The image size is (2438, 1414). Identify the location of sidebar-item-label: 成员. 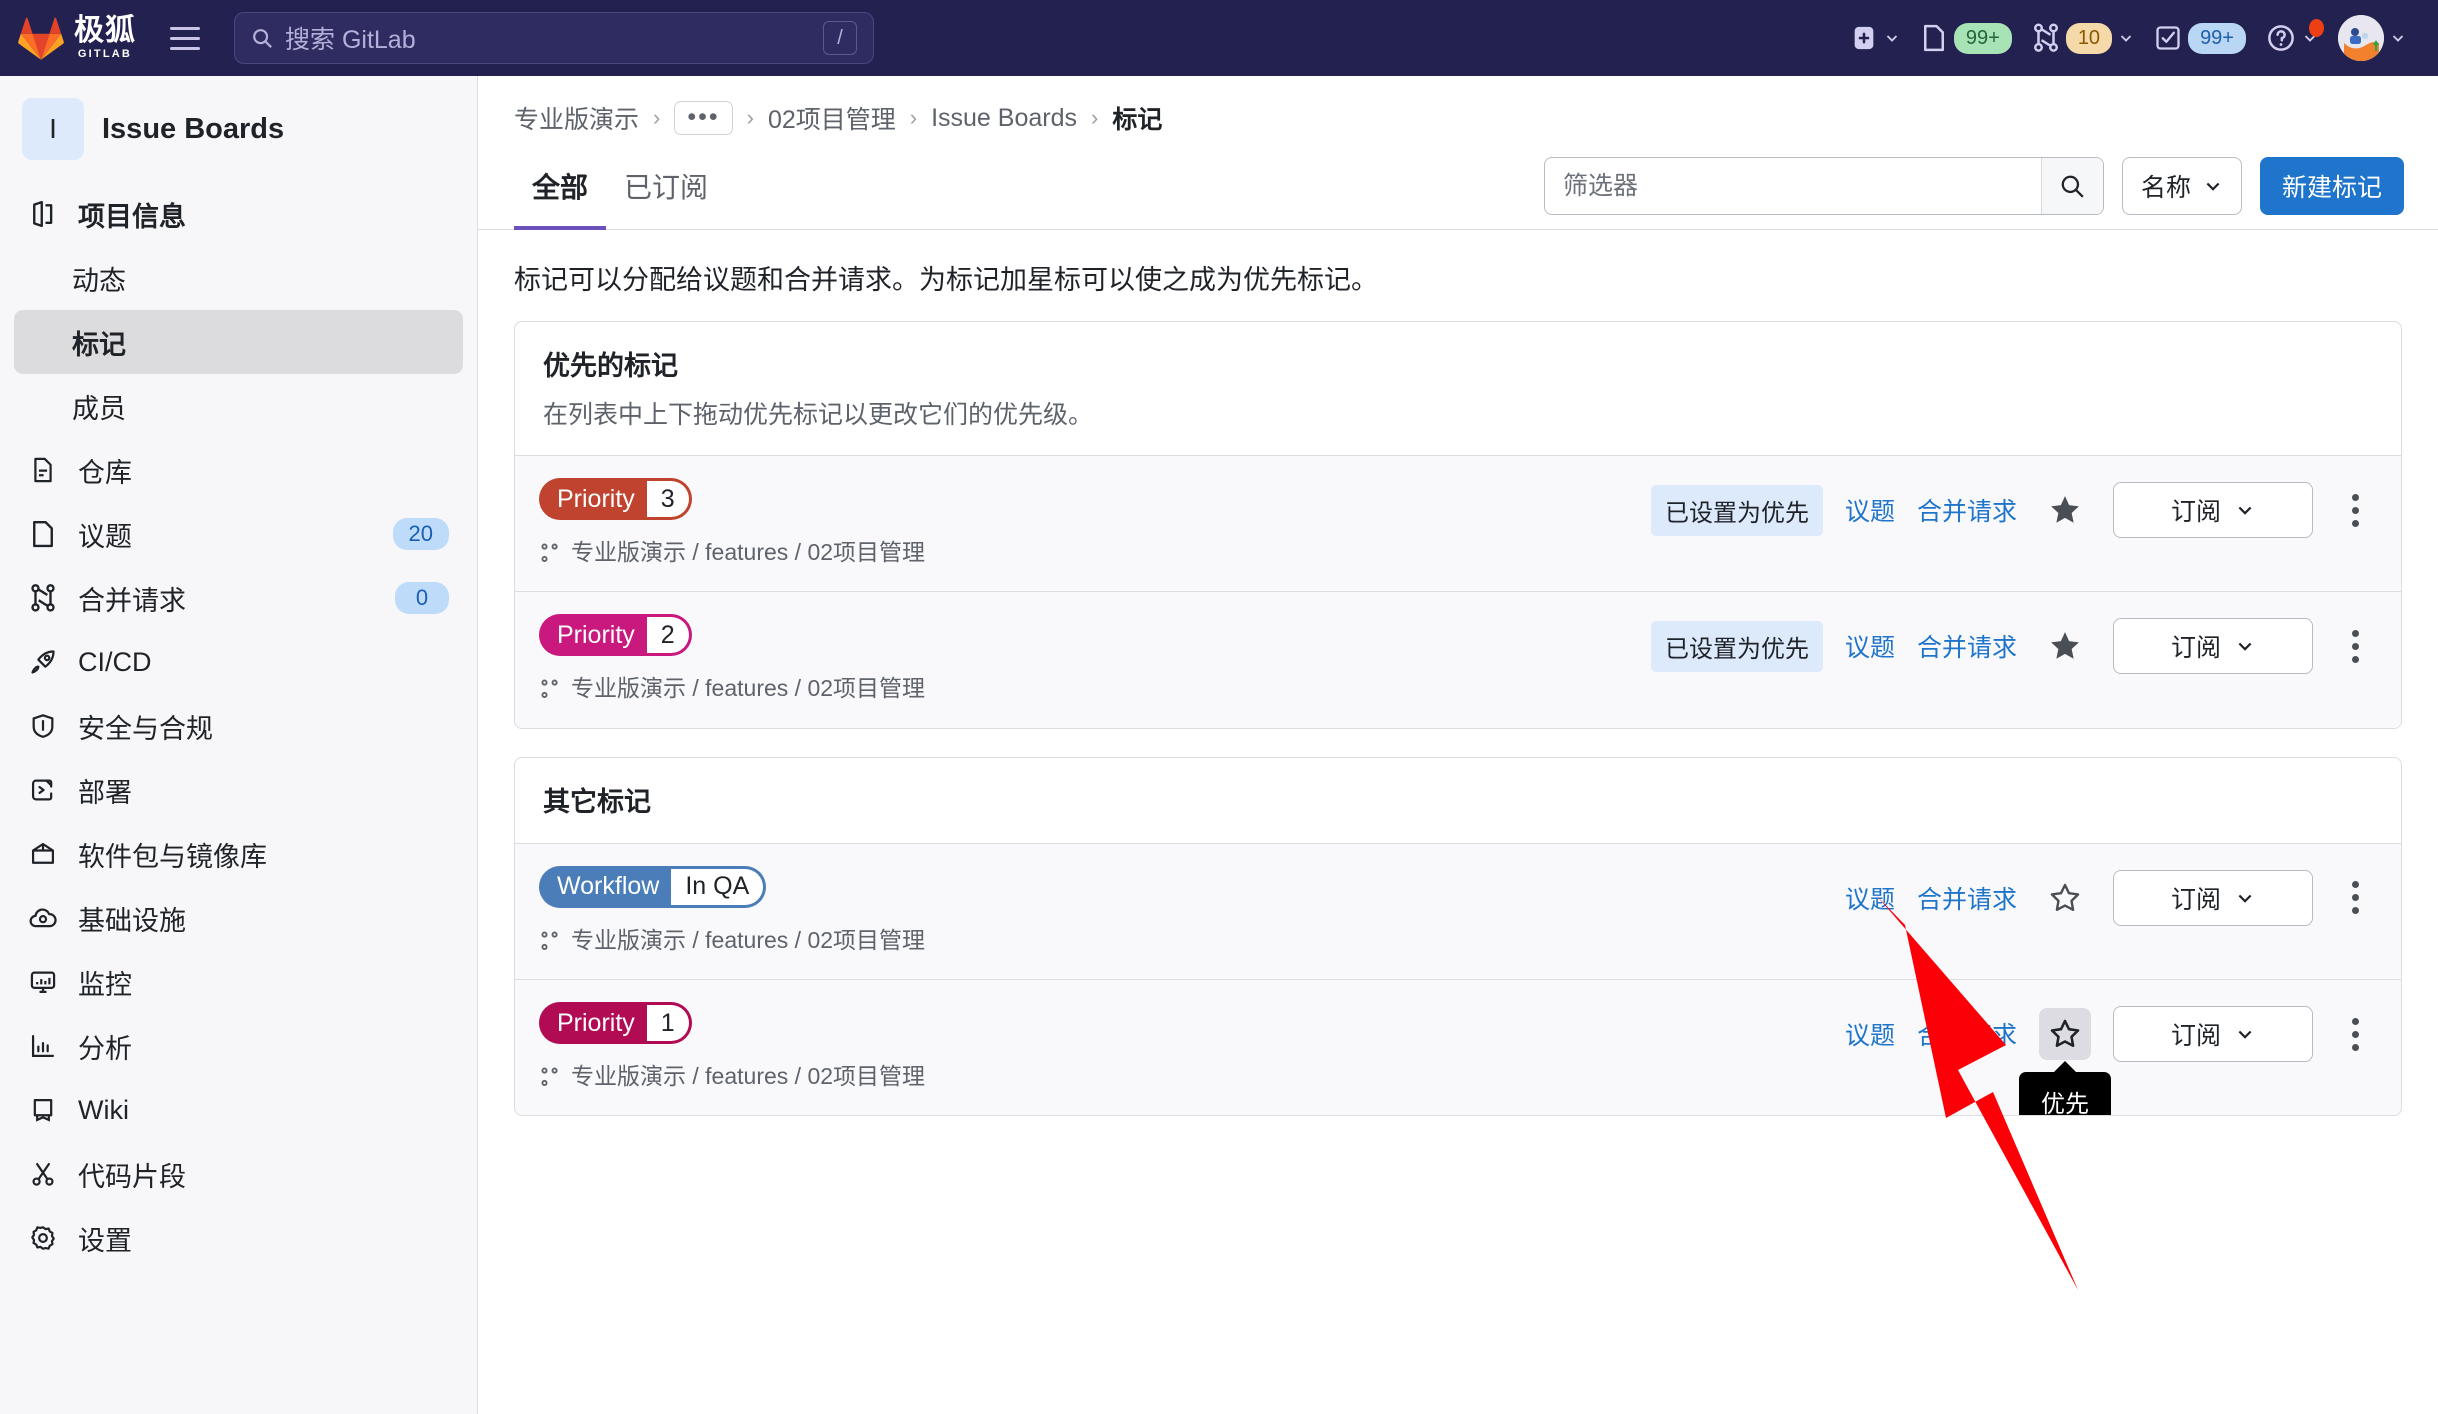
(99, 408).